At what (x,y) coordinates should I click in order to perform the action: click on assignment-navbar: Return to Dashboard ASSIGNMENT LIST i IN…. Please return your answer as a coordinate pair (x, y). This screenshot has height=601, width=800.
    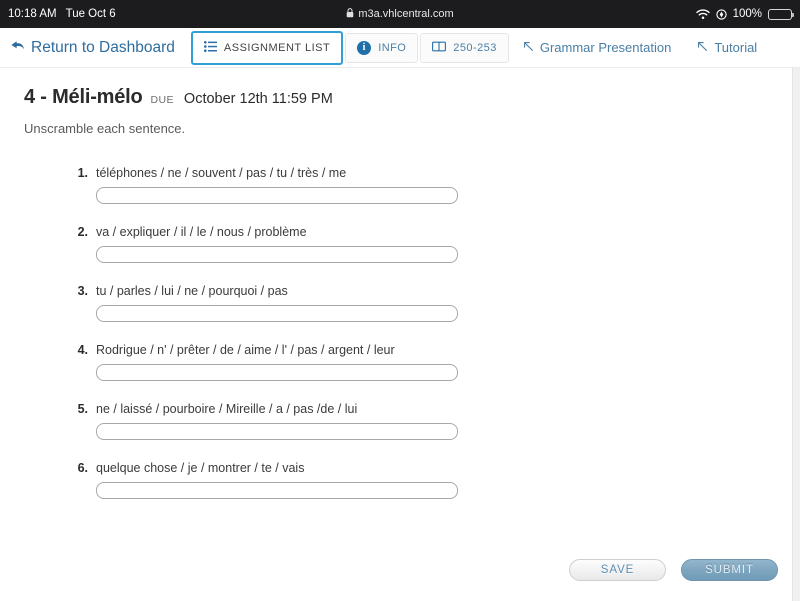
    Looking at the image, I should click on (400, 48).